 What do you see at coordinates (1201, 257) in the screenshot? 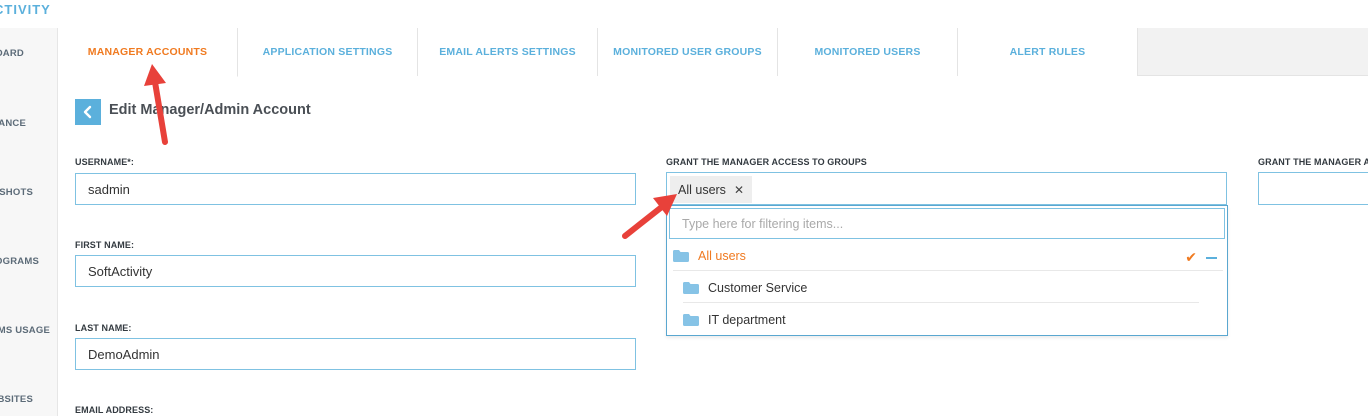
I see `row-actions: ✔` at bounding box center [1201, 257].